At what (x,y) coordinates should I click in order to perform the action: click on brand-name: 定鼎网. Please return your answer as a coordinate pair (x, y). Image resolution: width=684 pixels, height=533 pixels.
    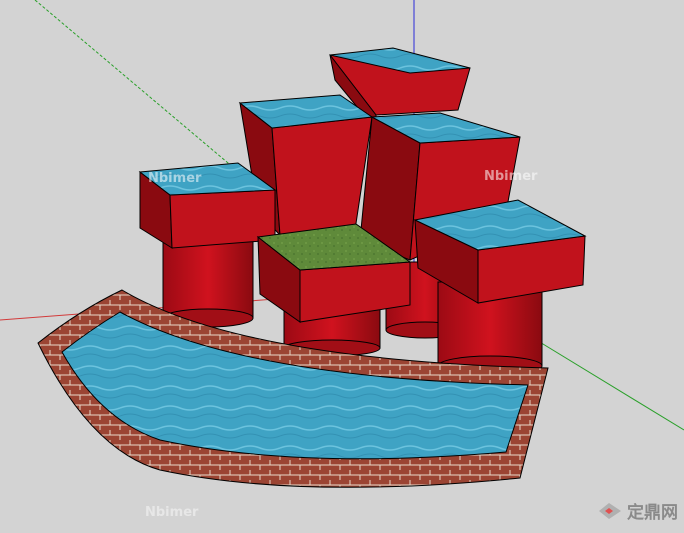
    Looking at the image, I should click on (652, 513).